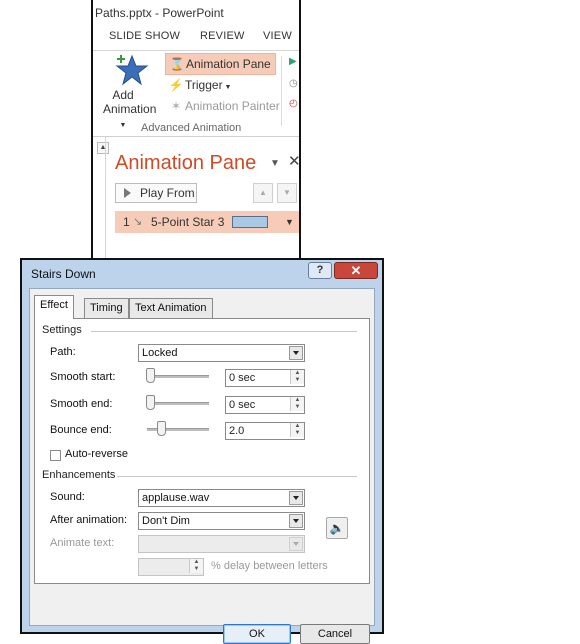  I want to click on smooth-end-label: Smooth end:, so click(81, 404).